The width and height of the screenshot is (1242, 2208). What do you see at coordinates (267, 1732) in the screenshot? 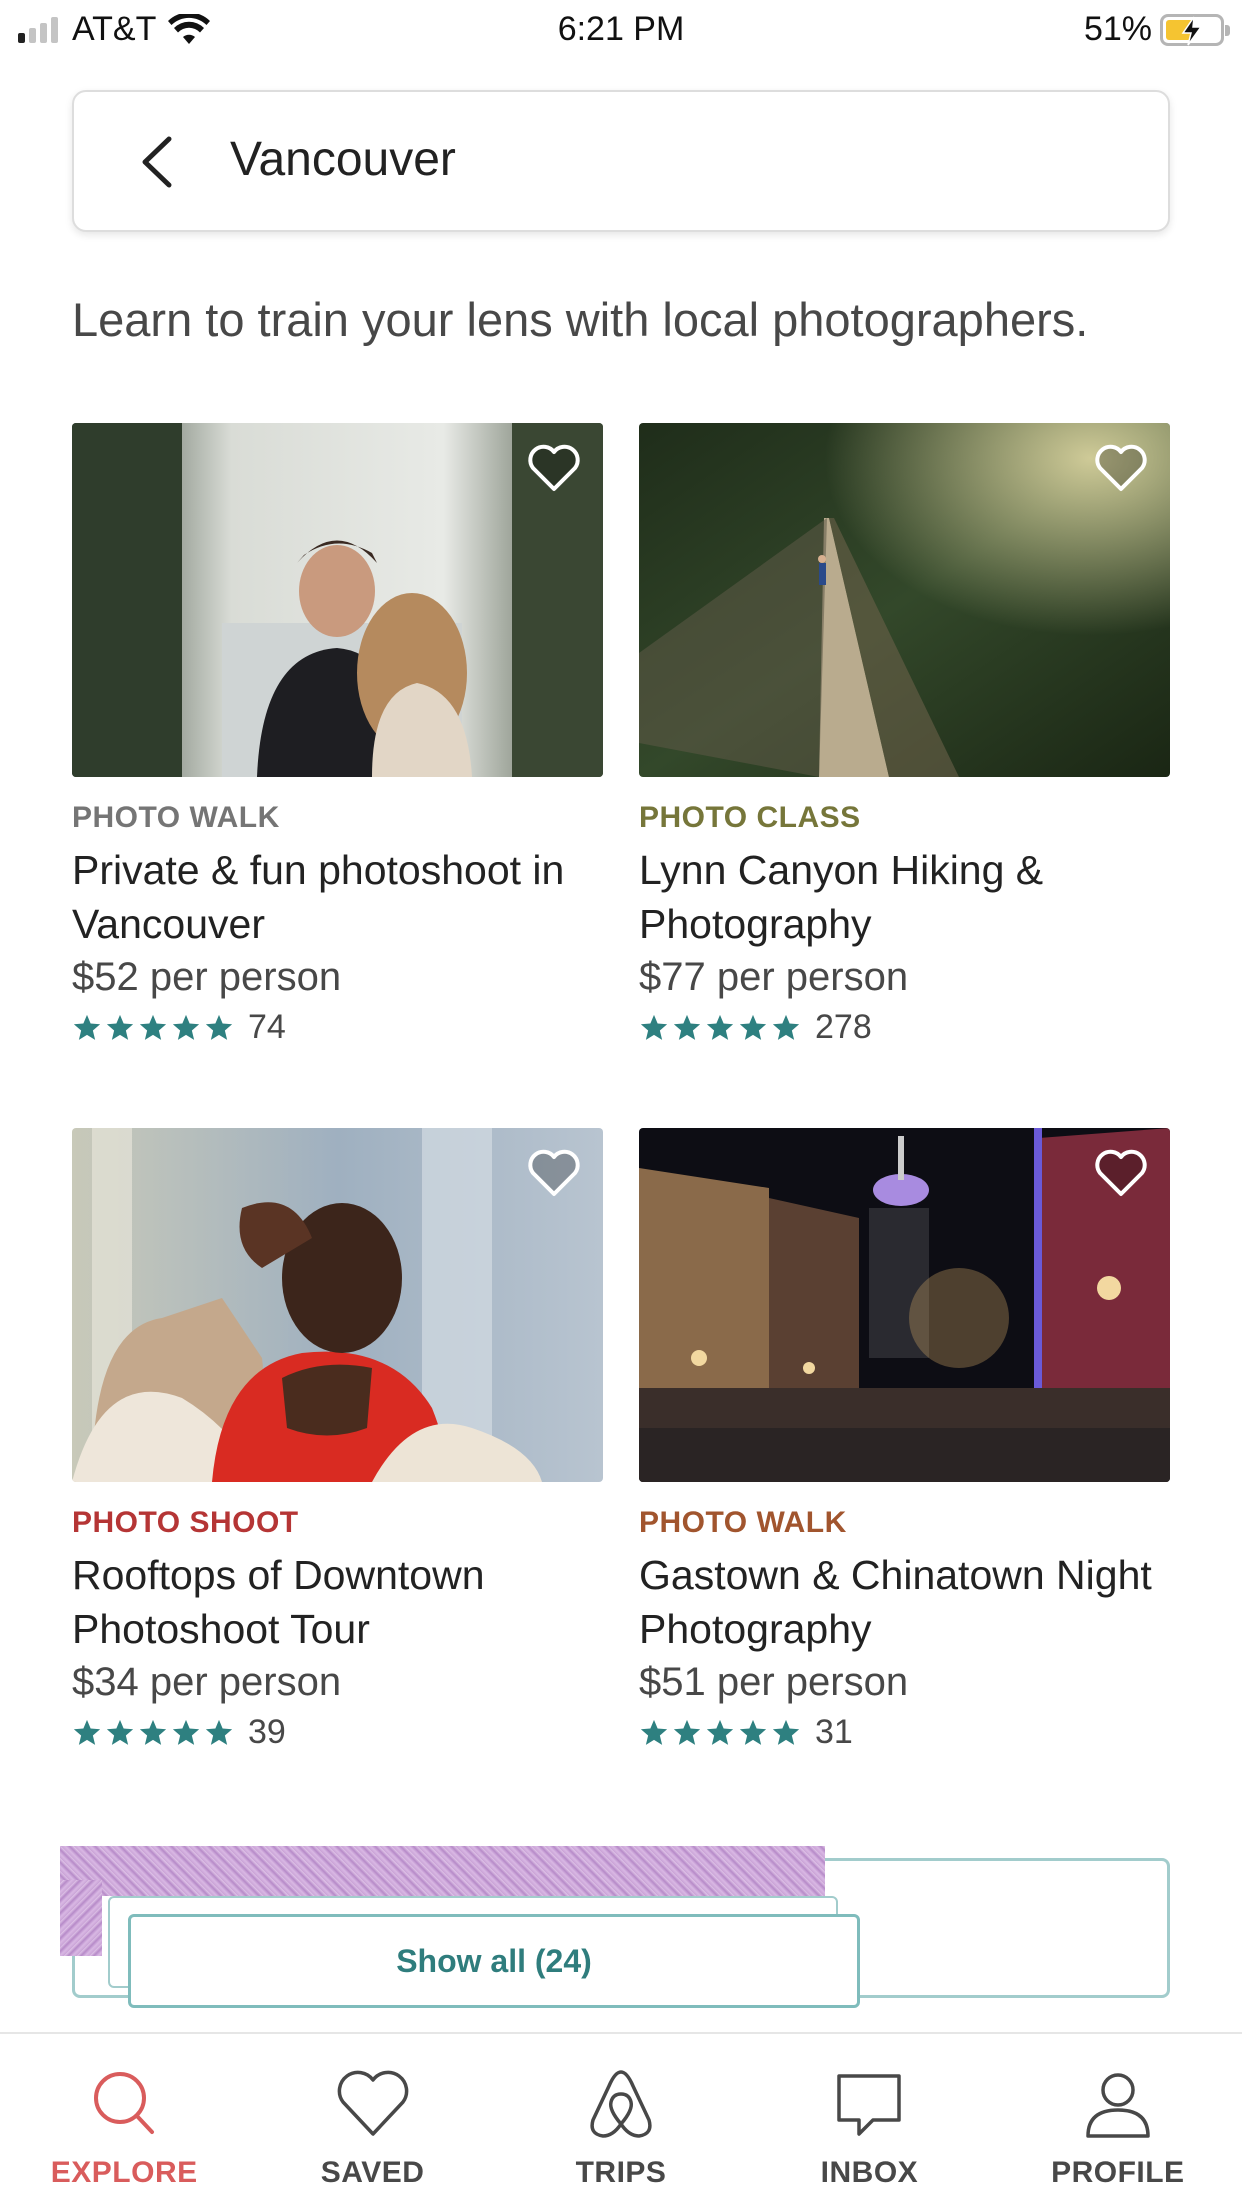
I see `review-count: 39` at bounding box center [267, 1732].